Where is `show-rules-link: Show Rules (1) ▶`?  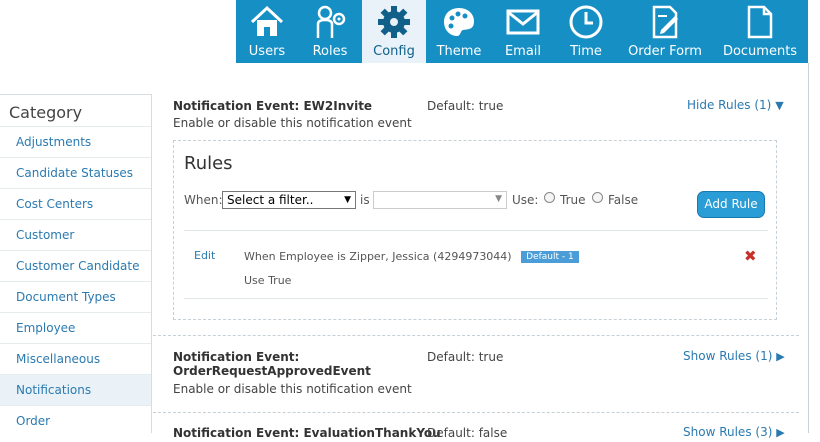 show-rules-link: Show Rules (1) ▶ is located at coordinates (734, 356).